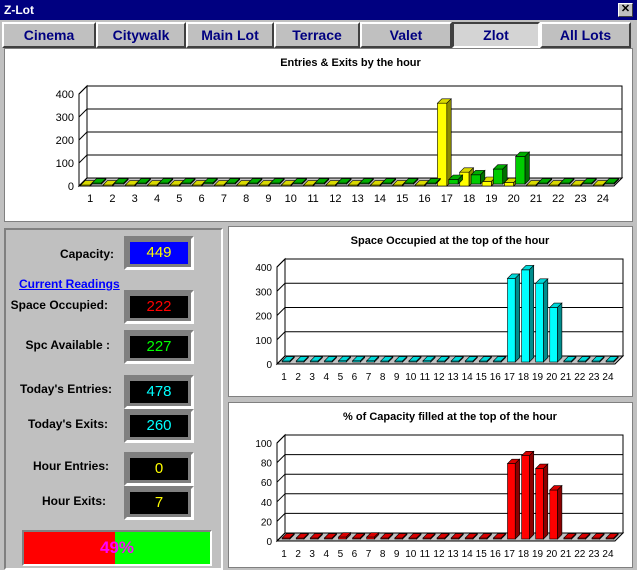 The image size is (637, 570). What do you see at coordinates (298, 554) in the screenshot?
I see `x-tick-label: 2` at bounding box center [298, 554].